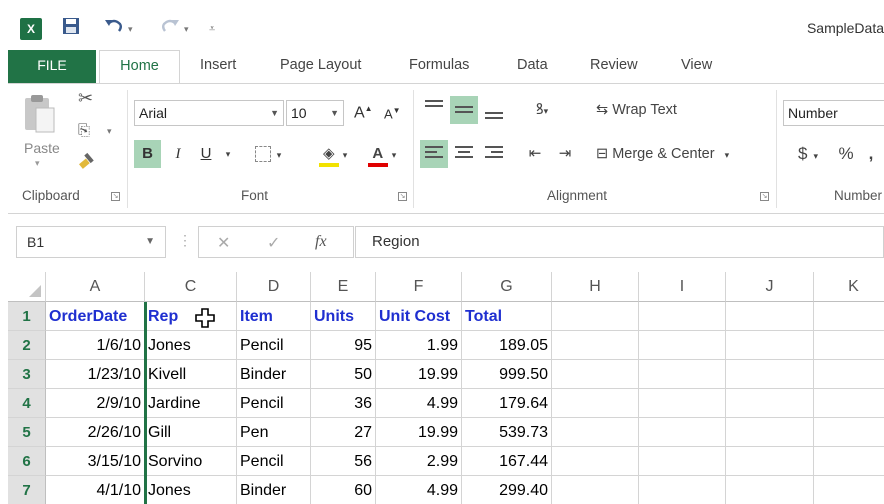  I want to click on redo-dropdown-icon: ▾, so click(186, 29).